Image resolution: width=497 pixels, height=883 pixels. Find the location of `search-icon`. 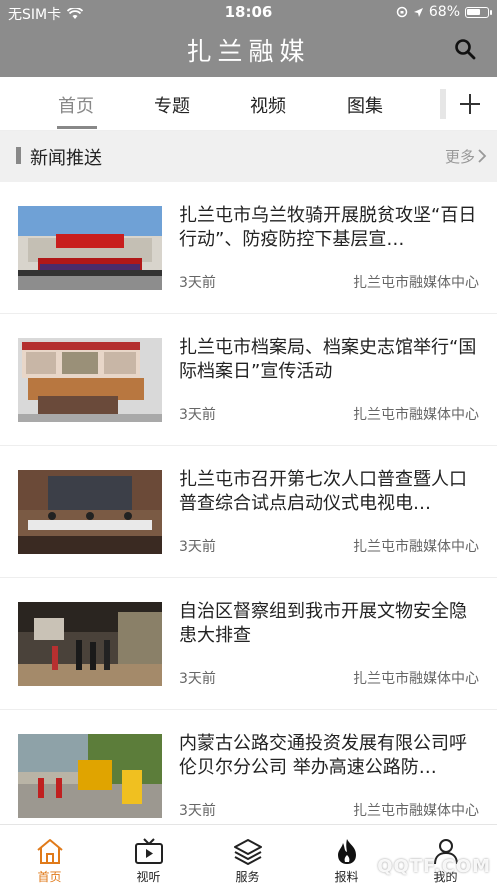

search-icon is located at coordinates (465, 49).